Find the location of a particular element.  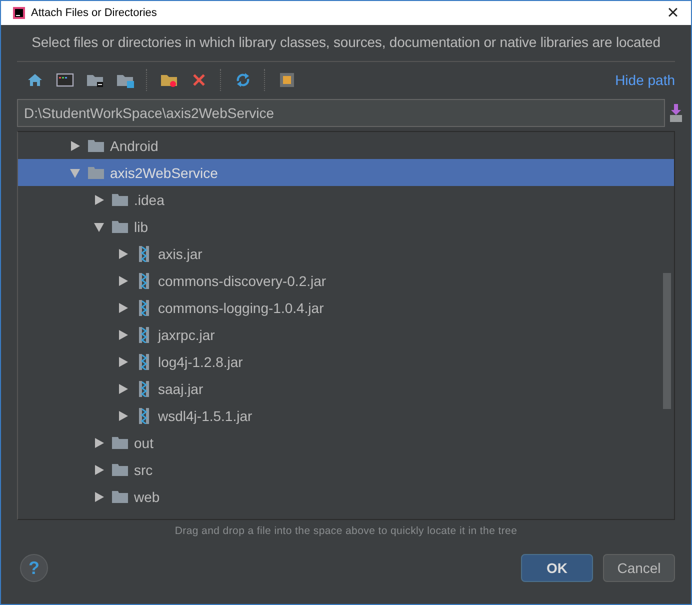

tree-item-label: web is located at coordinates (147, 496).